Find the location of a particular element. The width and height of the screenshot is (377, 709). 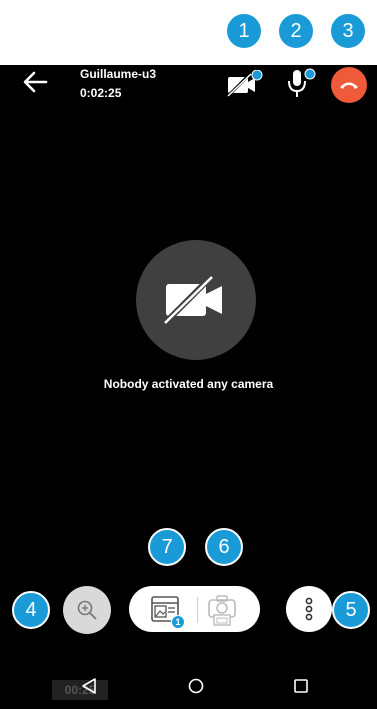

camera-snapshot-icon is located at coordinates (222, 610).